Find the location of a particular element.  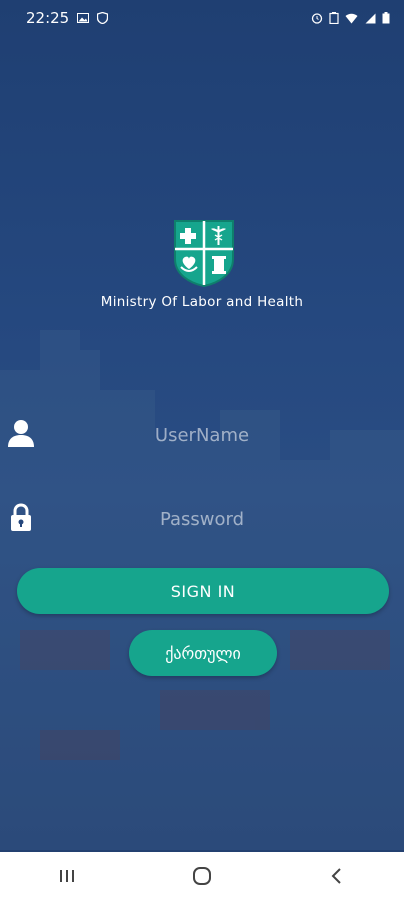

back-button is located at coordinates (337, 876).